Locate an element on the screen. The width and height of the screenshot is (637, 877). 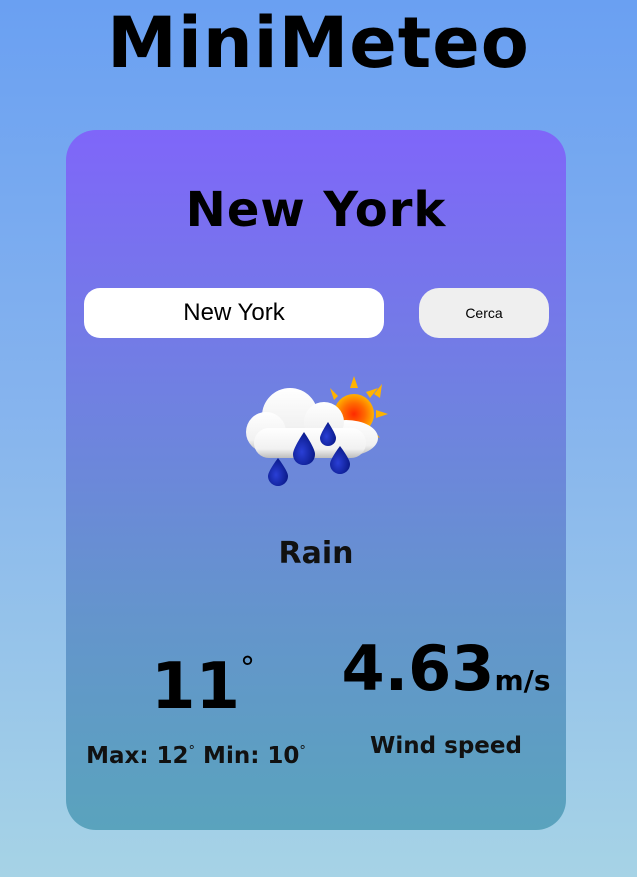
search-button: Cerca is located at coordinates (484, 313).